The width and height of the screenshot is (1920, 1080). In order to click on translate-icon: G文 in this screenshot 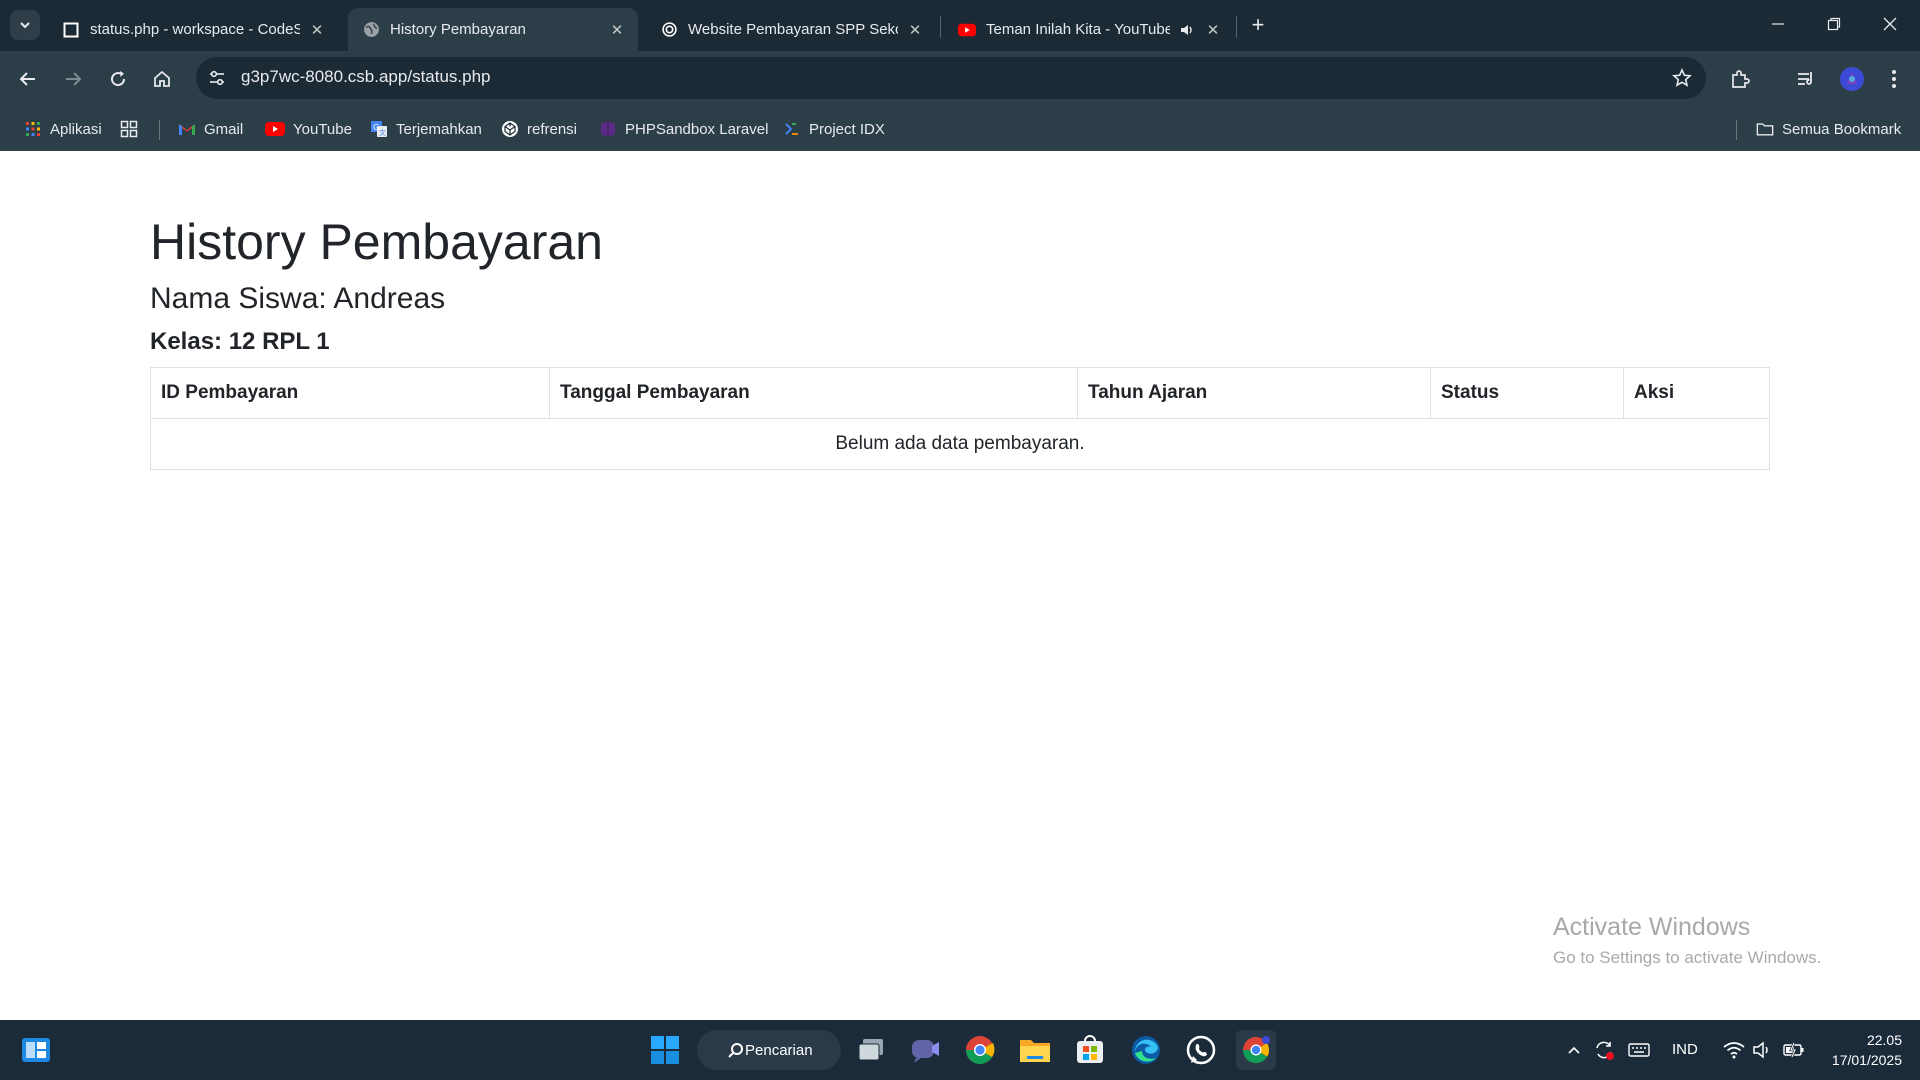, I will do `click(379, 129)`.